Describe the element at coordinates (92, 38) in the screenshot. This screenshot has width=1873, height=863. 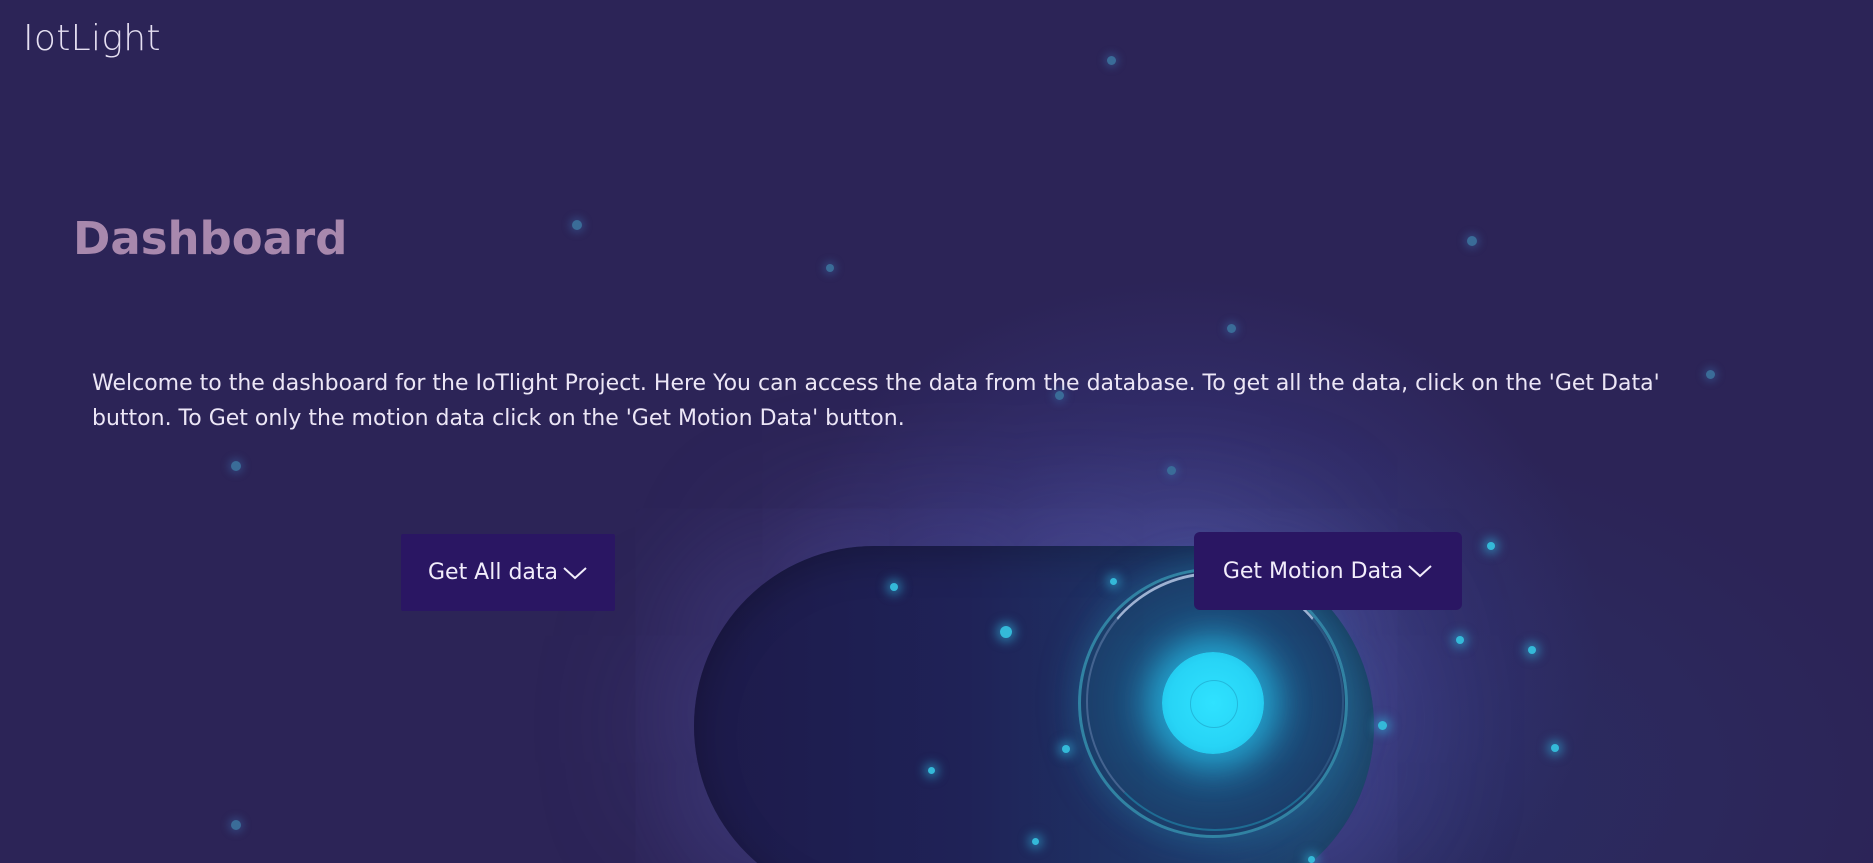
I see `brand-logo: IotLight` at that location.